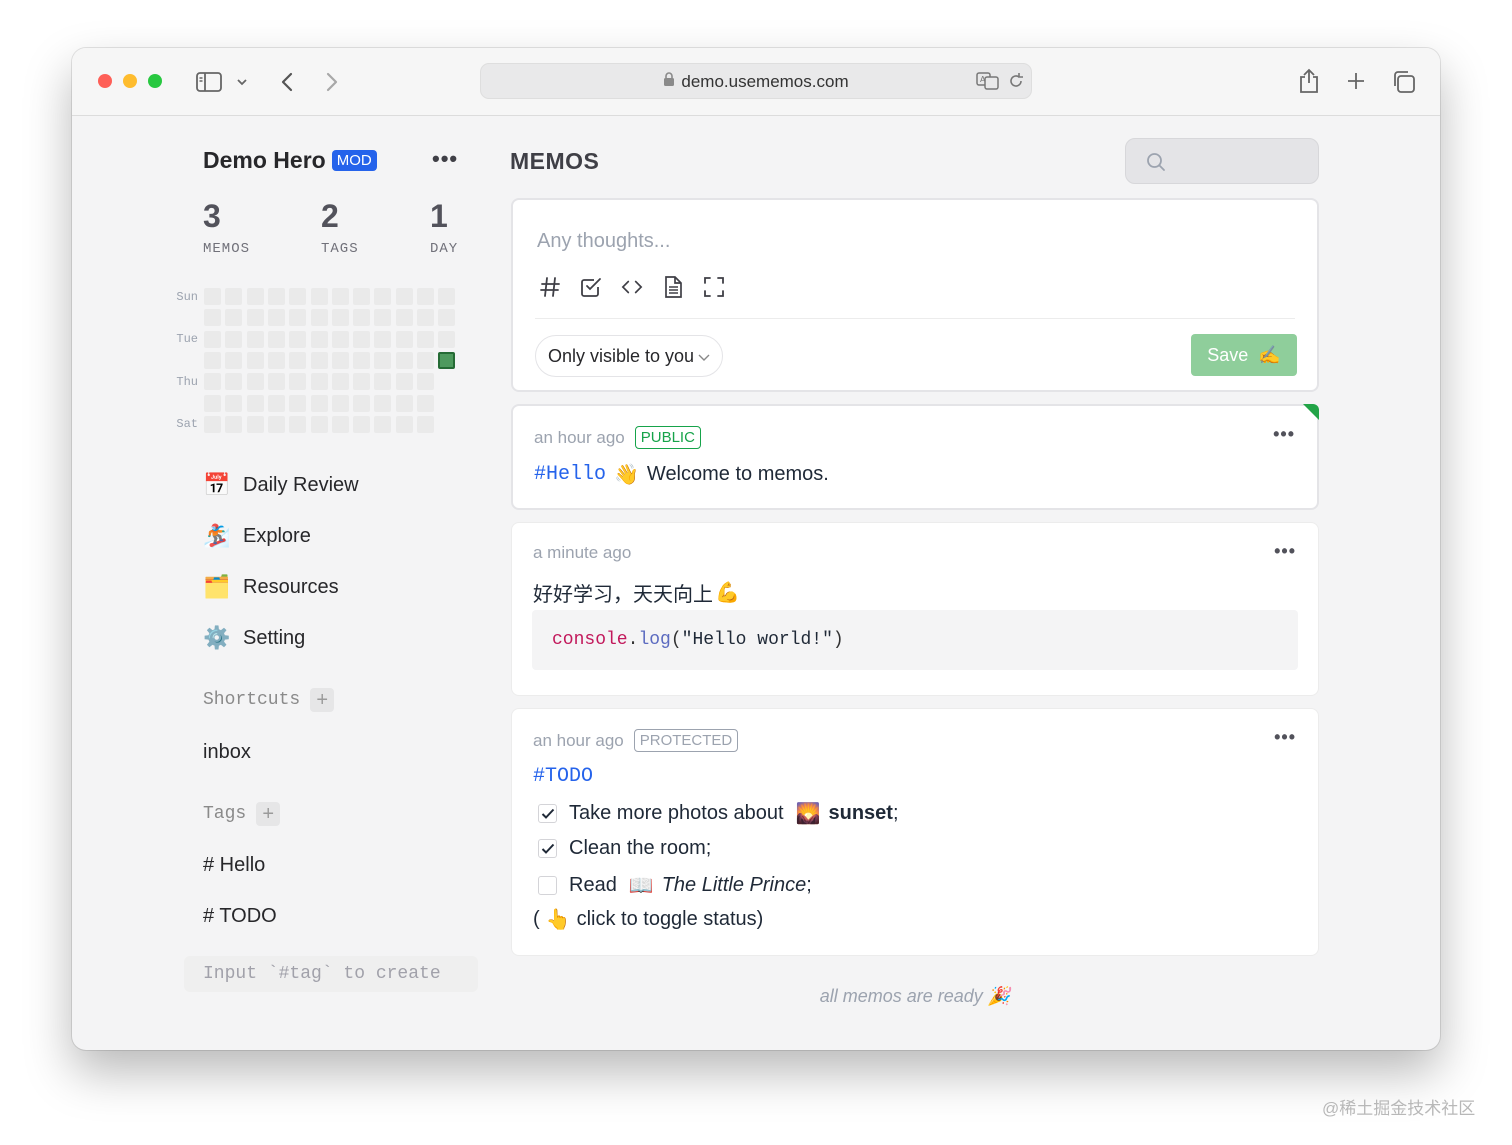 The width and height of the screenshot is (1512, 1145). What do you see at coordinates (287, 82) in the screenshot?
I see `back-icon` at bounding box center [287, 82].